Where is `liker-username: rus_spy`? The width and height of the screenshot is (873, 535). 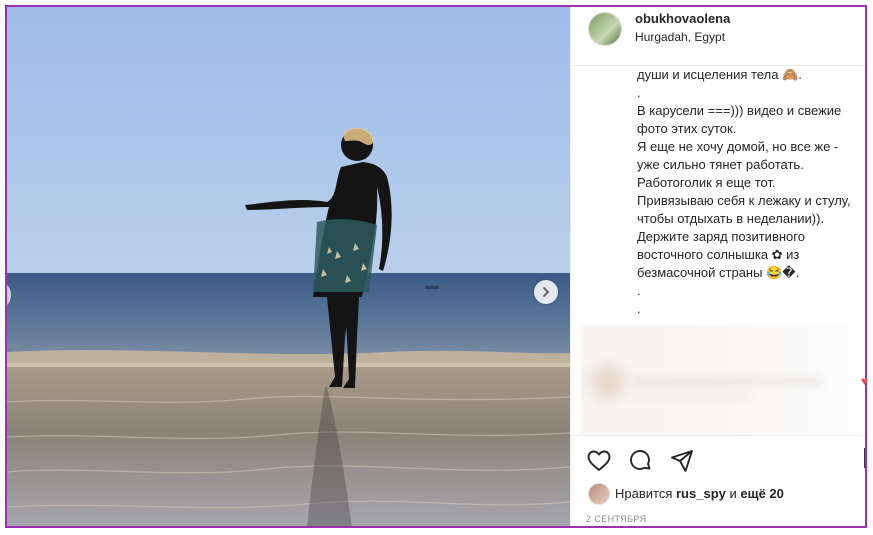 liker-username: rus_spy is located at coordinates (701, 493).